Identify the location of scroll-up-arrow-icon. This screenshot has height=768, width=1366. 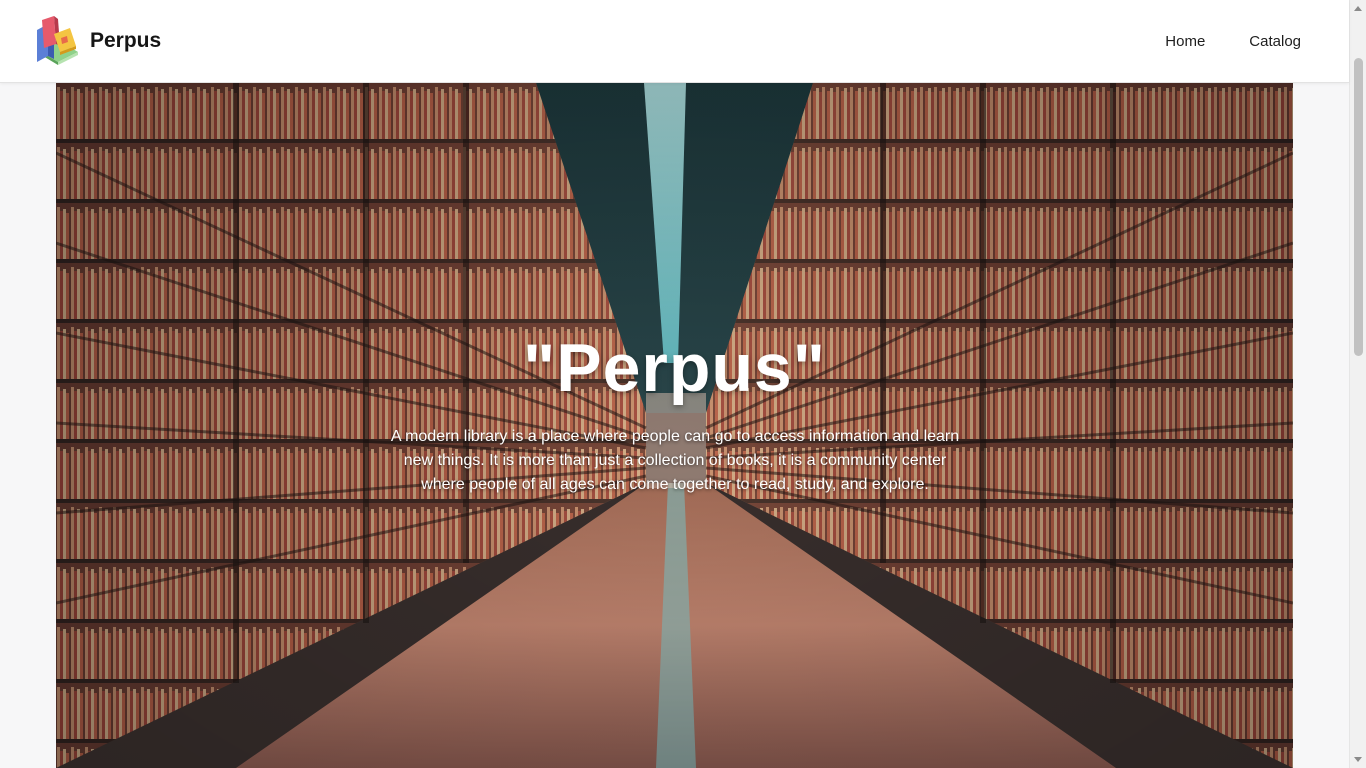
(1358, 8).